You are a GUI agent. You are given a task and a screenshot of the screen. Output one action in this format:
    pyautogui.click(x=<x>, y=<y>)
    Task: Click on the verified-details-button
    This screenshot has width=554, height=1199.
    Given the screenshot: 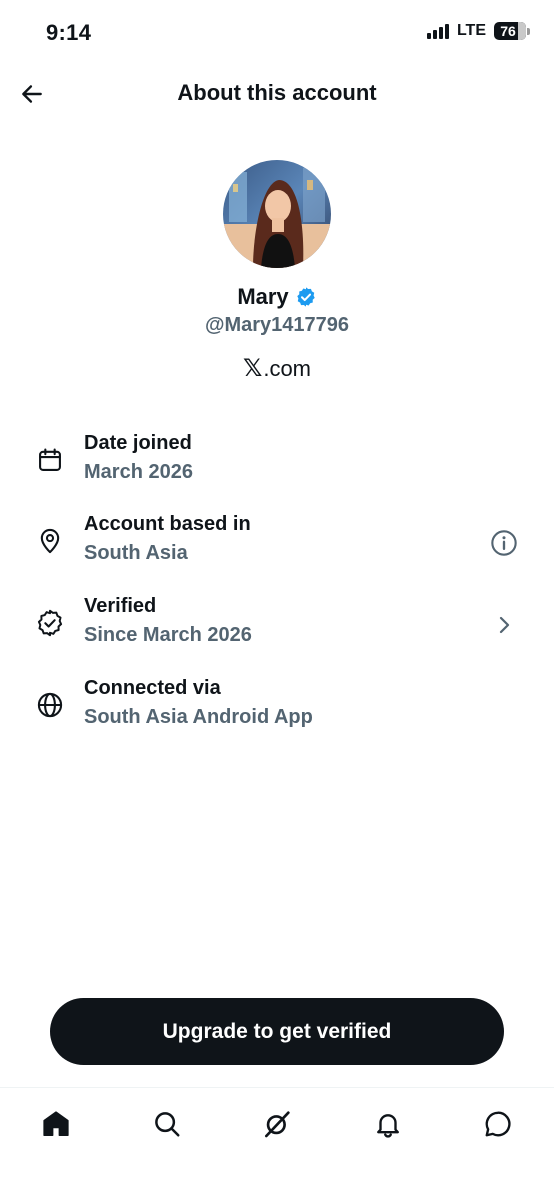 What is the action you would take?
    pyautogui.click(x=504, y=625)
    